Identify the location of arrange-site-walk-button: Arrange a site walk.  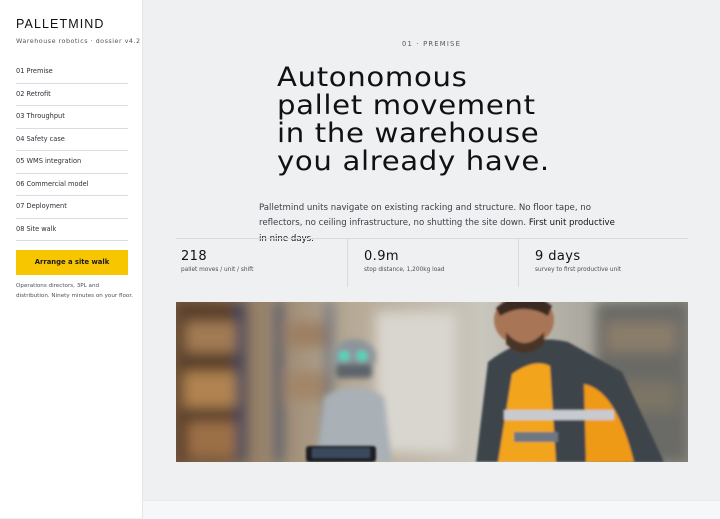
(72, 262).